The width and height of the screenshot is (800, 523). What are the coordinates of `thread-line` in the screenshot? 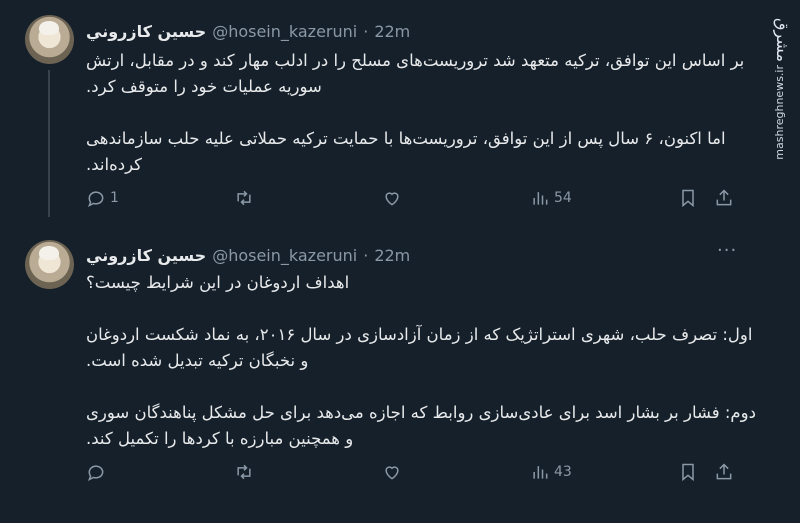 It's located at (49, 143).